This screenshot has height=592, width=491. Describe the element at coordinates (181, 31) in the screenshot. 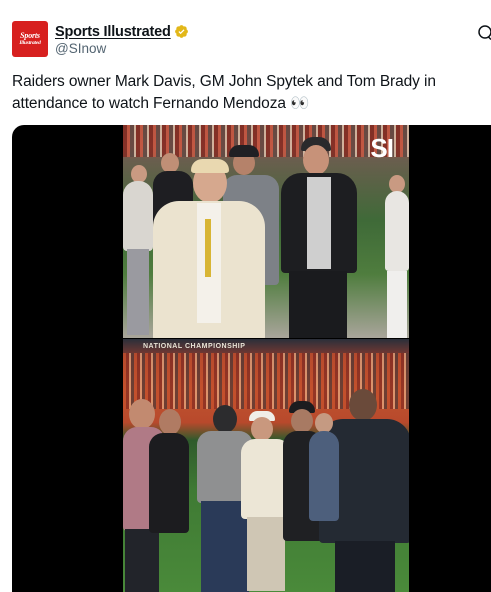

I see `verified-badge-icon` at that location.